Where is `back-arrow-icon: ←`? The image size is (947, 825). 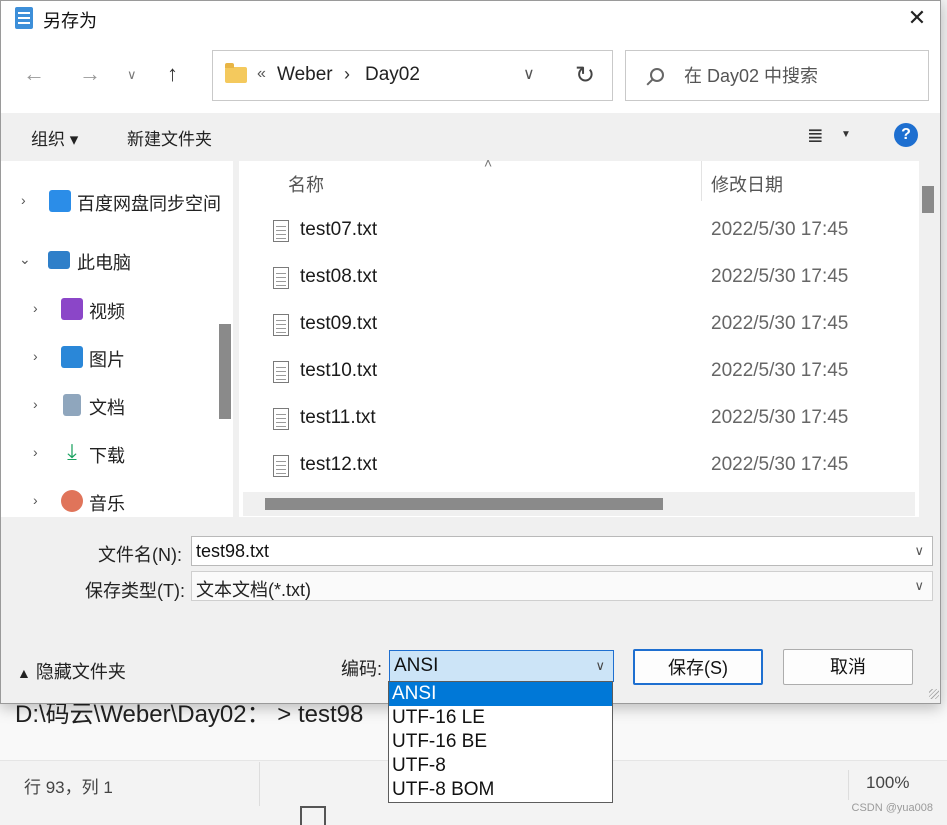
back-arrow-icon: ← is located at coordinates (34, 74).